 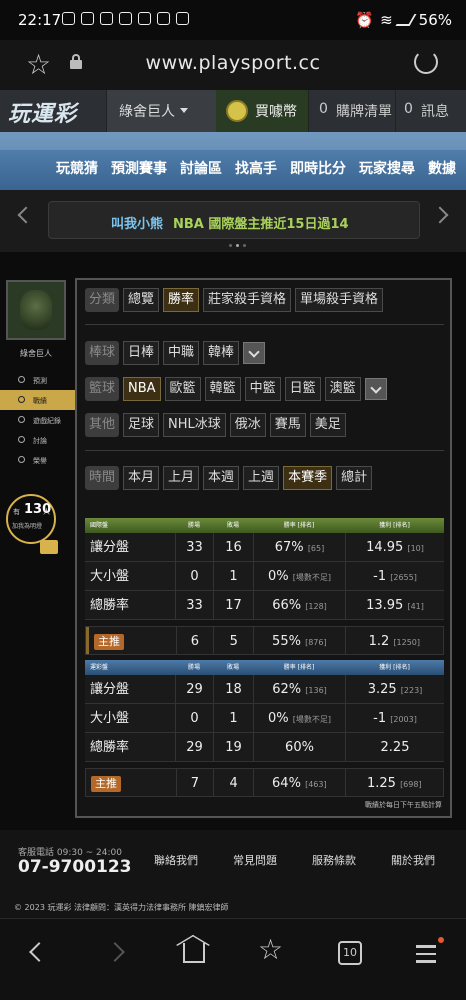 What do you see at coordinates (403, 805) in the screenshot?
I see `calc-note: 戰績於每日下午五點計算` at bounding box center [403, 805].